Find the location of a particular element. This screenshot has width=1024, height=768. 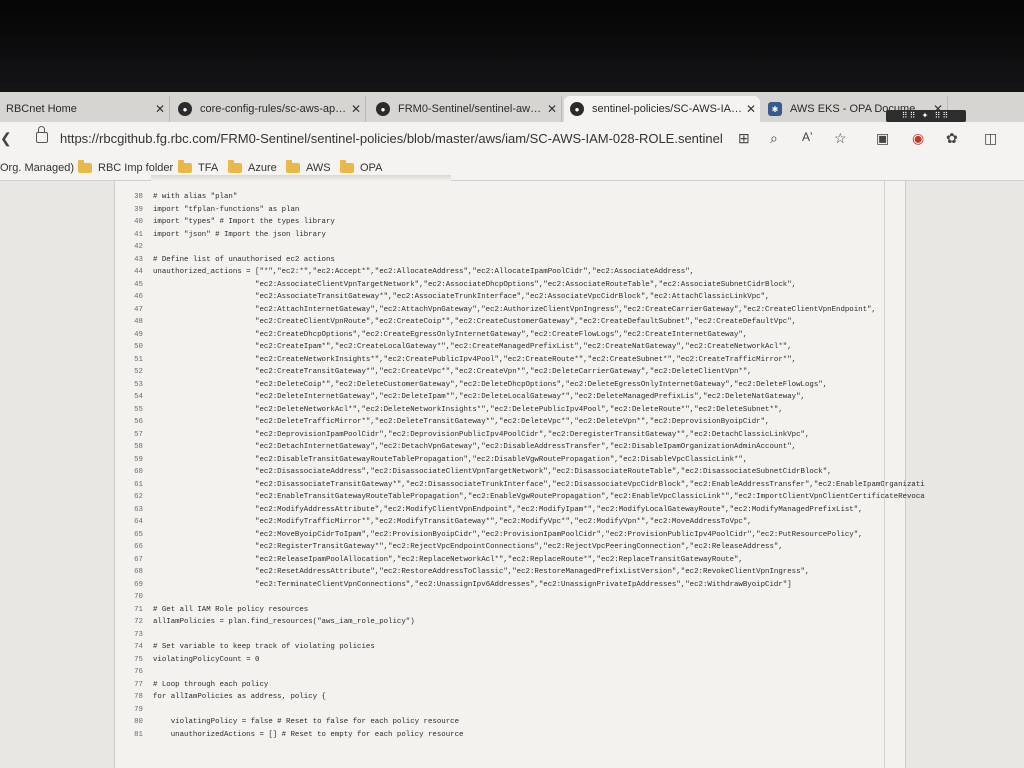

favorite-star-icon: ☆ is located at coordinates (840, 138).